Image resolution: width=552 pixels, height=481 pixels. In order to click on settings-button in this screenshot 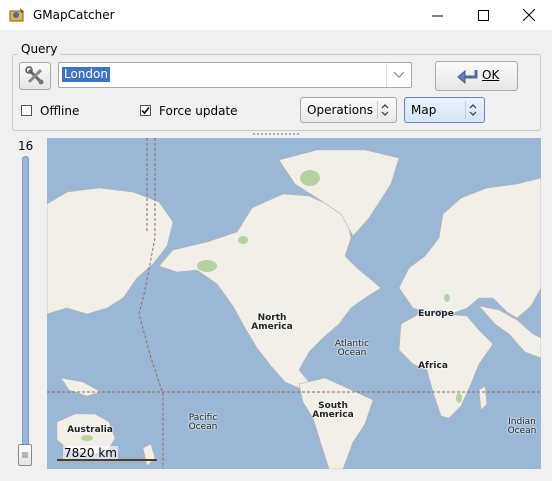, I will do `click(35, 76)`.